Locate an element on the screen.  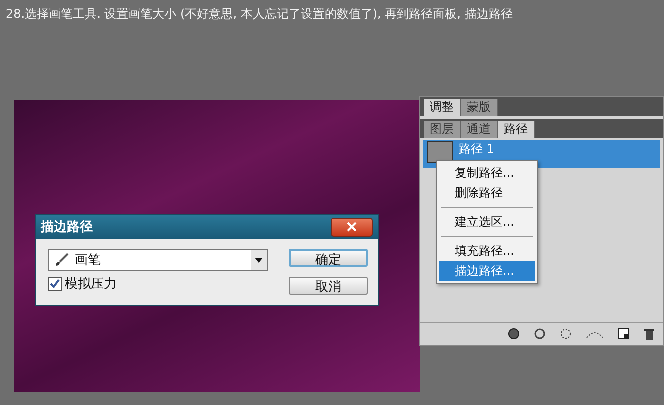
panel-tab: 蒙版 is located at coordinates (479, 107).